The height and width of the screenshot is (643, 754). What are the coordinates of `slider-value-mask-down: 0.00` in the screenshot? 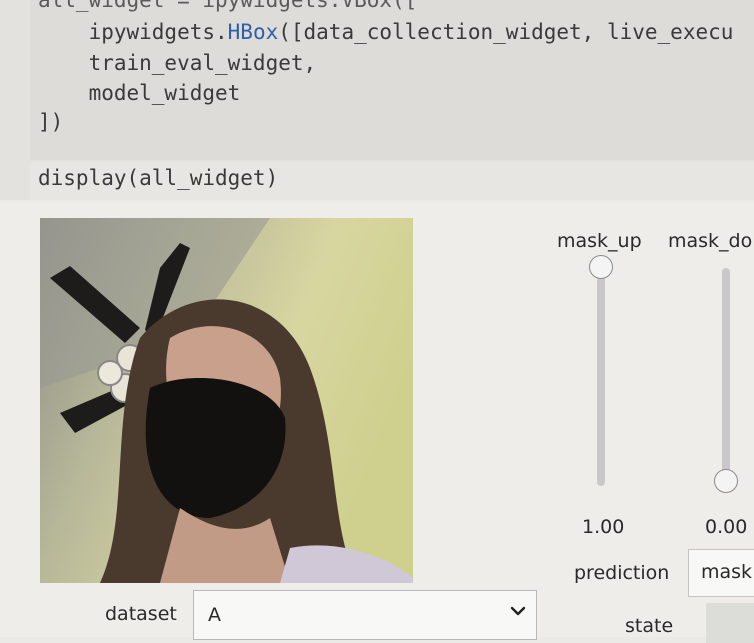 It's located at (726, 527).